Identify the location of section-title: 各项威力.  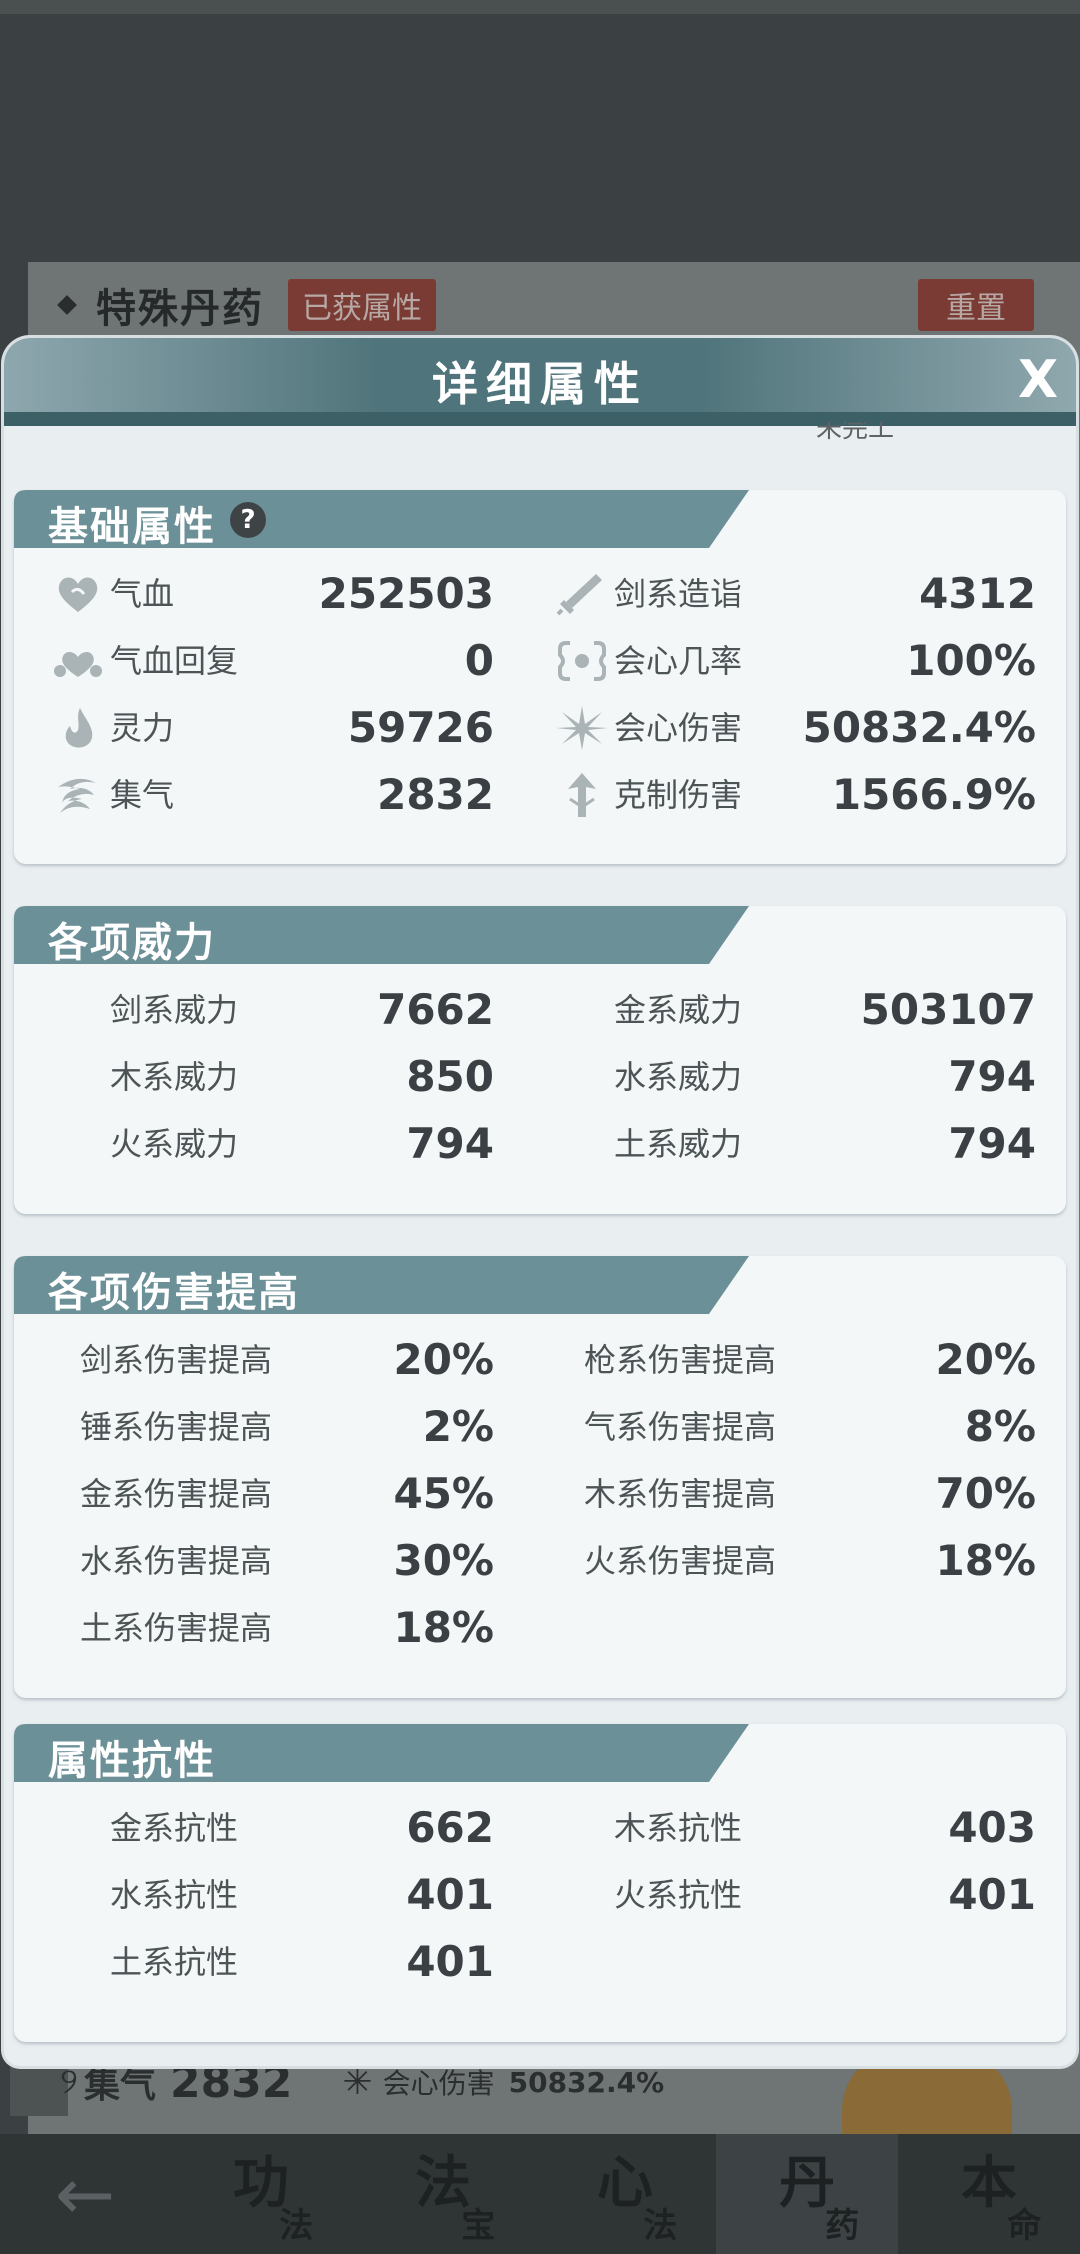
(132, 943).